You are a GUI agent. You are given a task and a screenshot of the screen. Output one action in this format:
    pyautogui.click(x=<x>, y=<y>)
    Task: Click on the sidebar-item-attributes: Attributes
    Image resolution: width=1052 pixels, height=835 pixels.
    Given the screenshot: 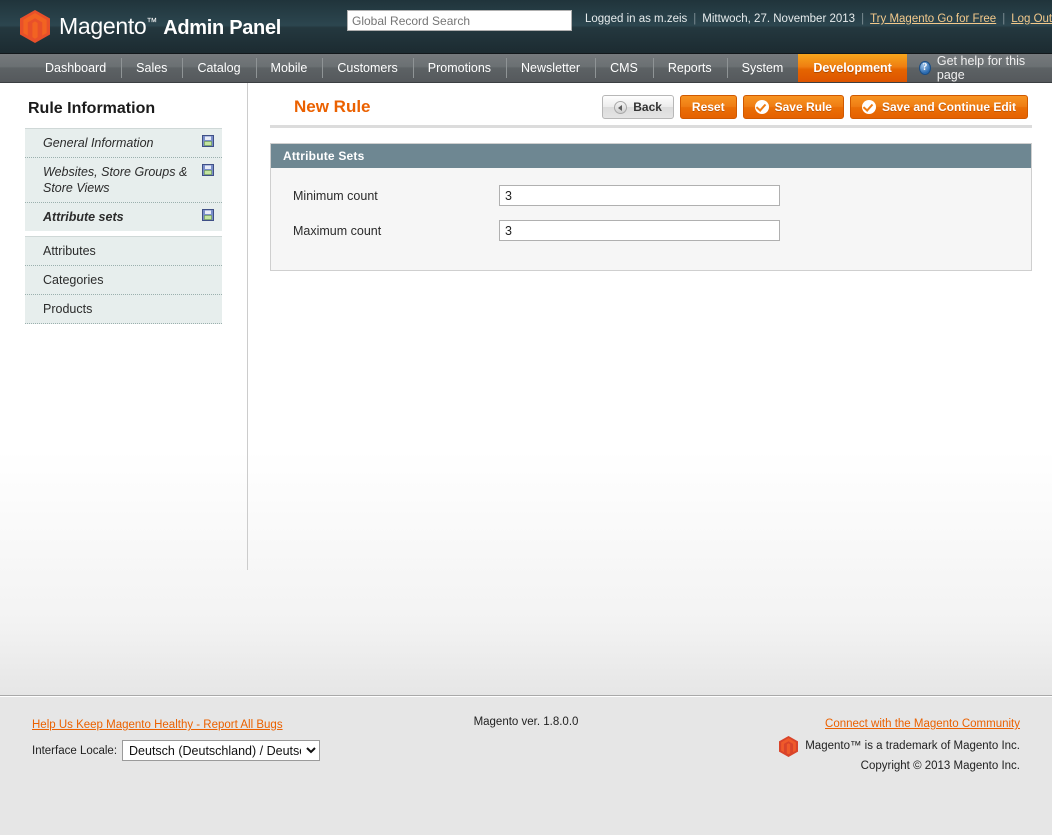 What is the action you would take?
    pyautogui.click(x=123, y=251)
    